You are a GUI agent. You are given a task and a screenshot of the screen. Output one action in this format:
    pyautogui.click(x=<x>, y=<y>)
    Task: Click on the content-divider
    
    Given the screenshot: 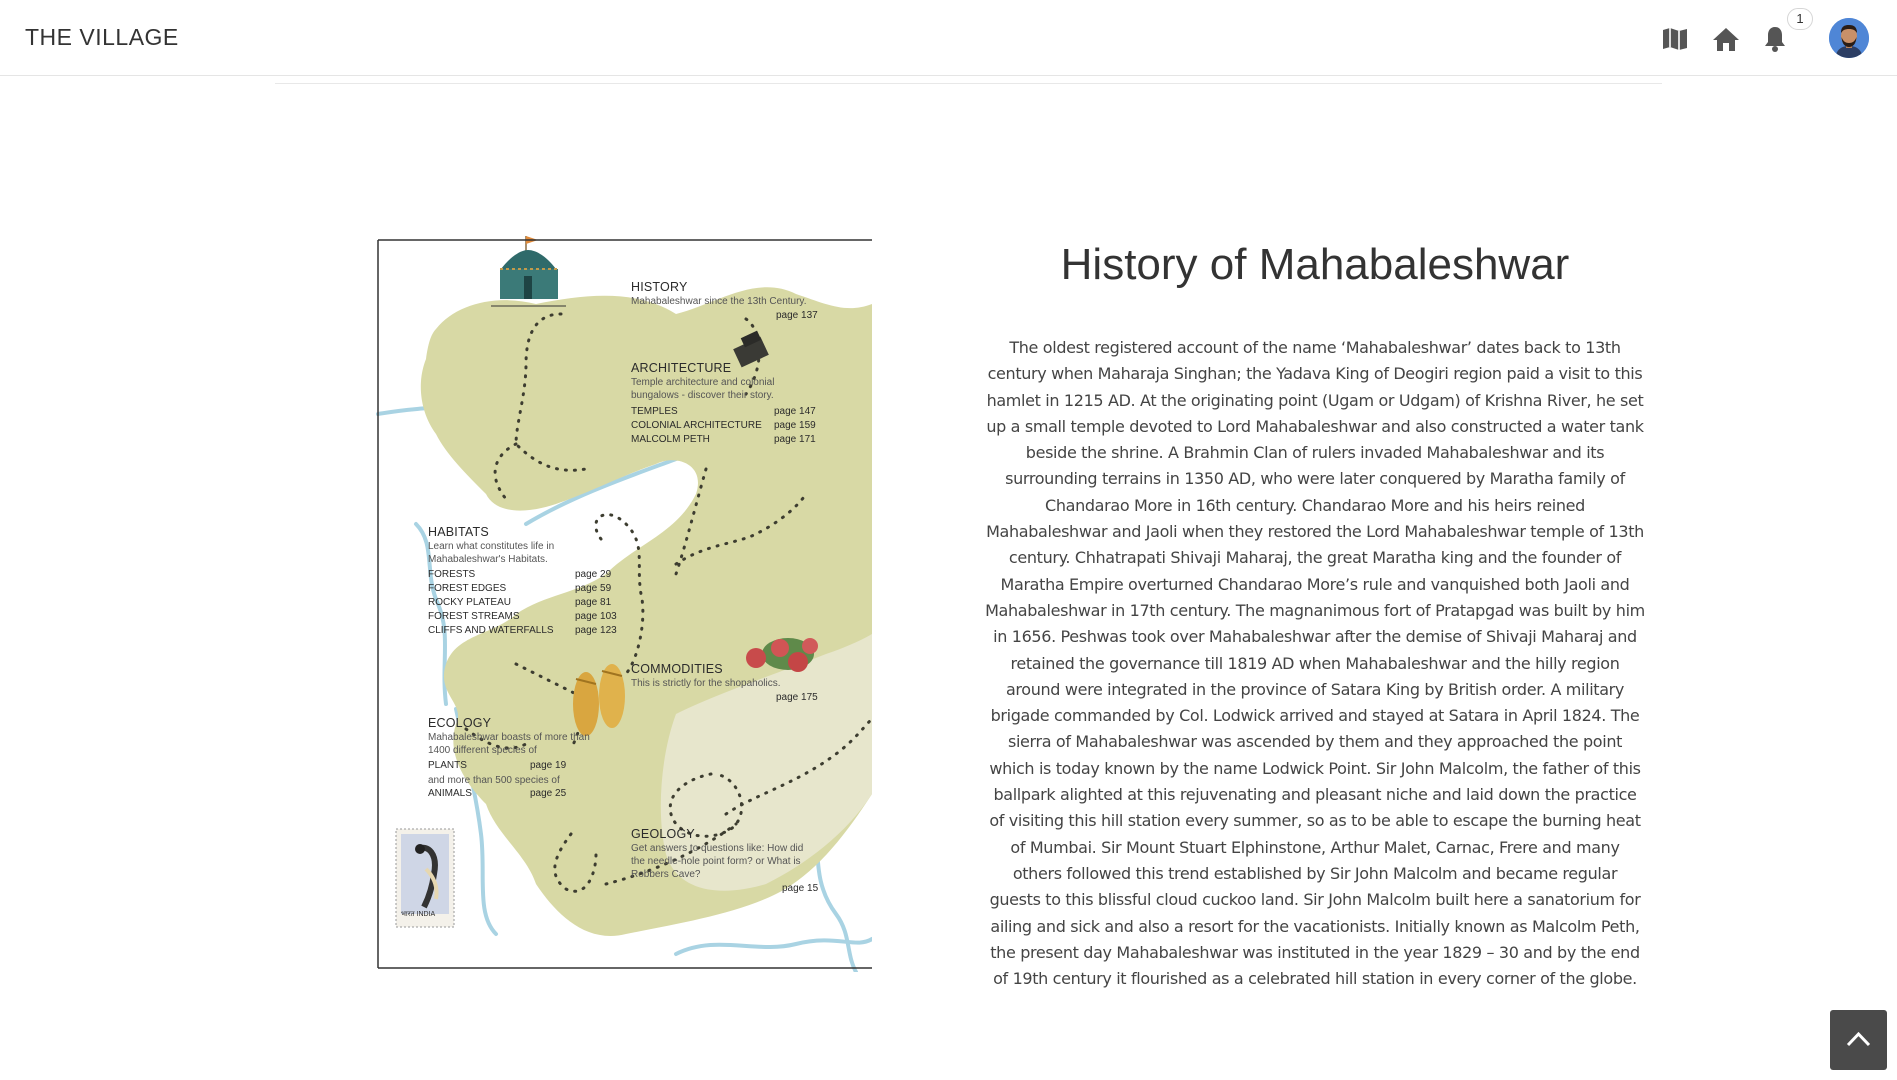 What is the action you would take?
    pyautogui.click(x=968, y=83)
    